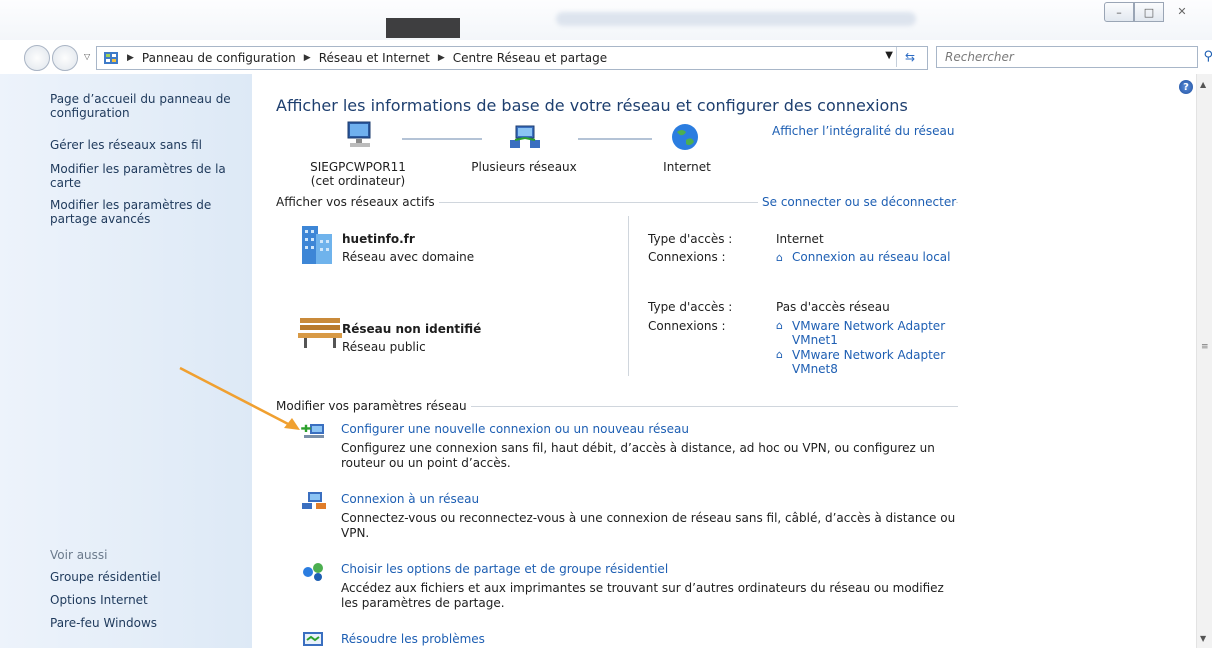 The height and width of the screenshot is (650, 1212). I want to click on minimize-button: –, so click(1119, 12).